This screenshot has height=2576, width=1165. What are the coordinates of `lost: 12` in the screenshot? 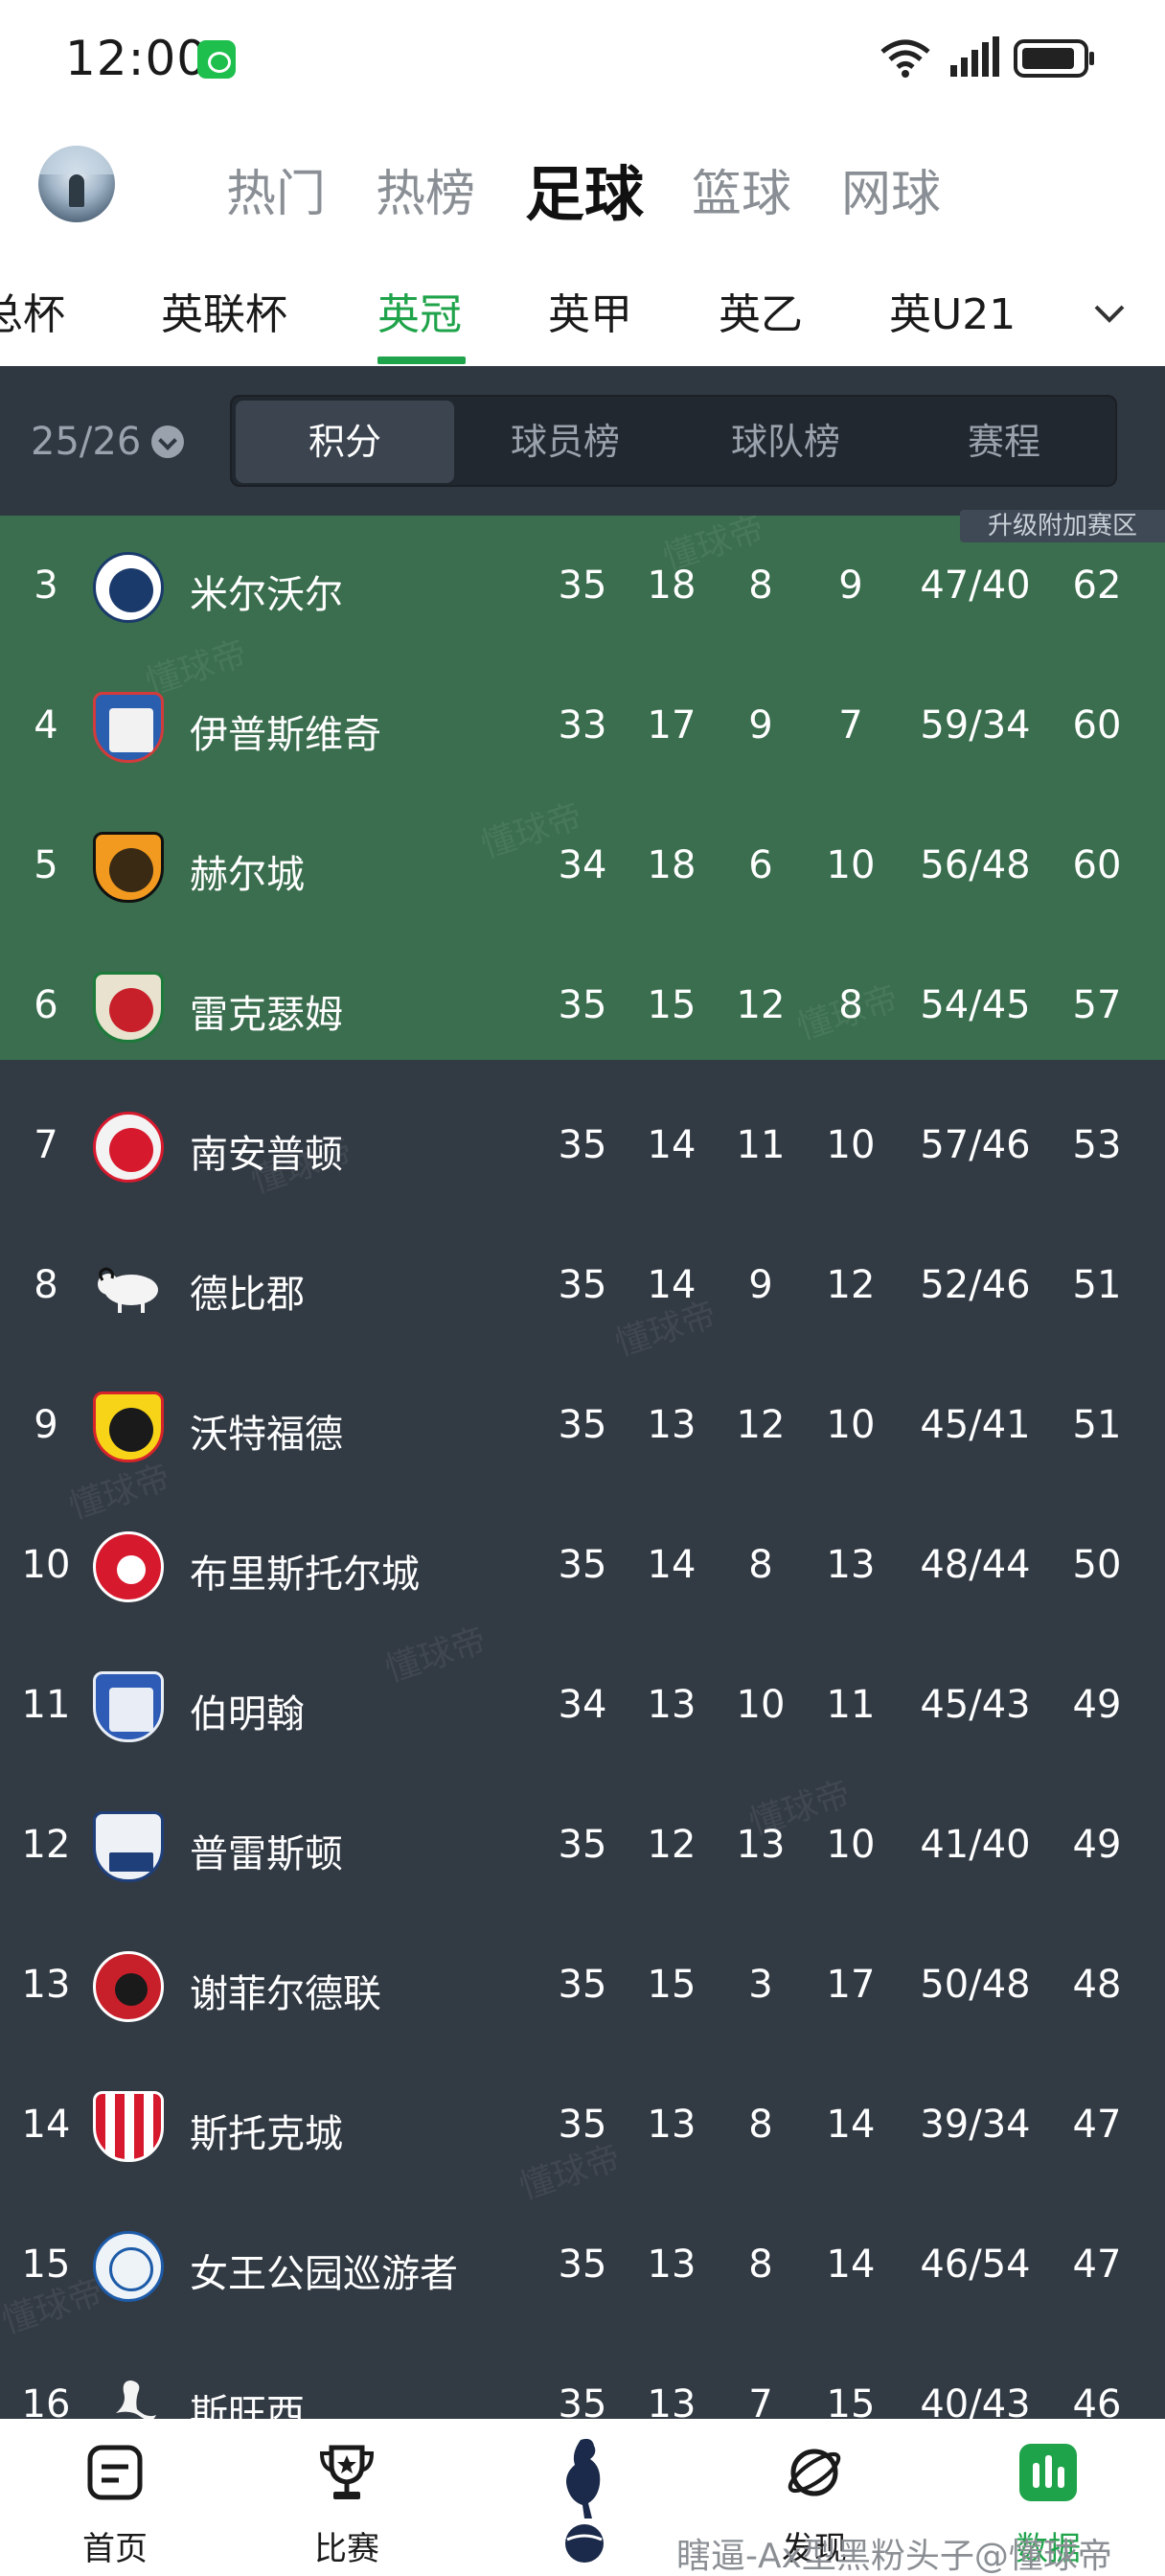 It's located at (851, 1285).